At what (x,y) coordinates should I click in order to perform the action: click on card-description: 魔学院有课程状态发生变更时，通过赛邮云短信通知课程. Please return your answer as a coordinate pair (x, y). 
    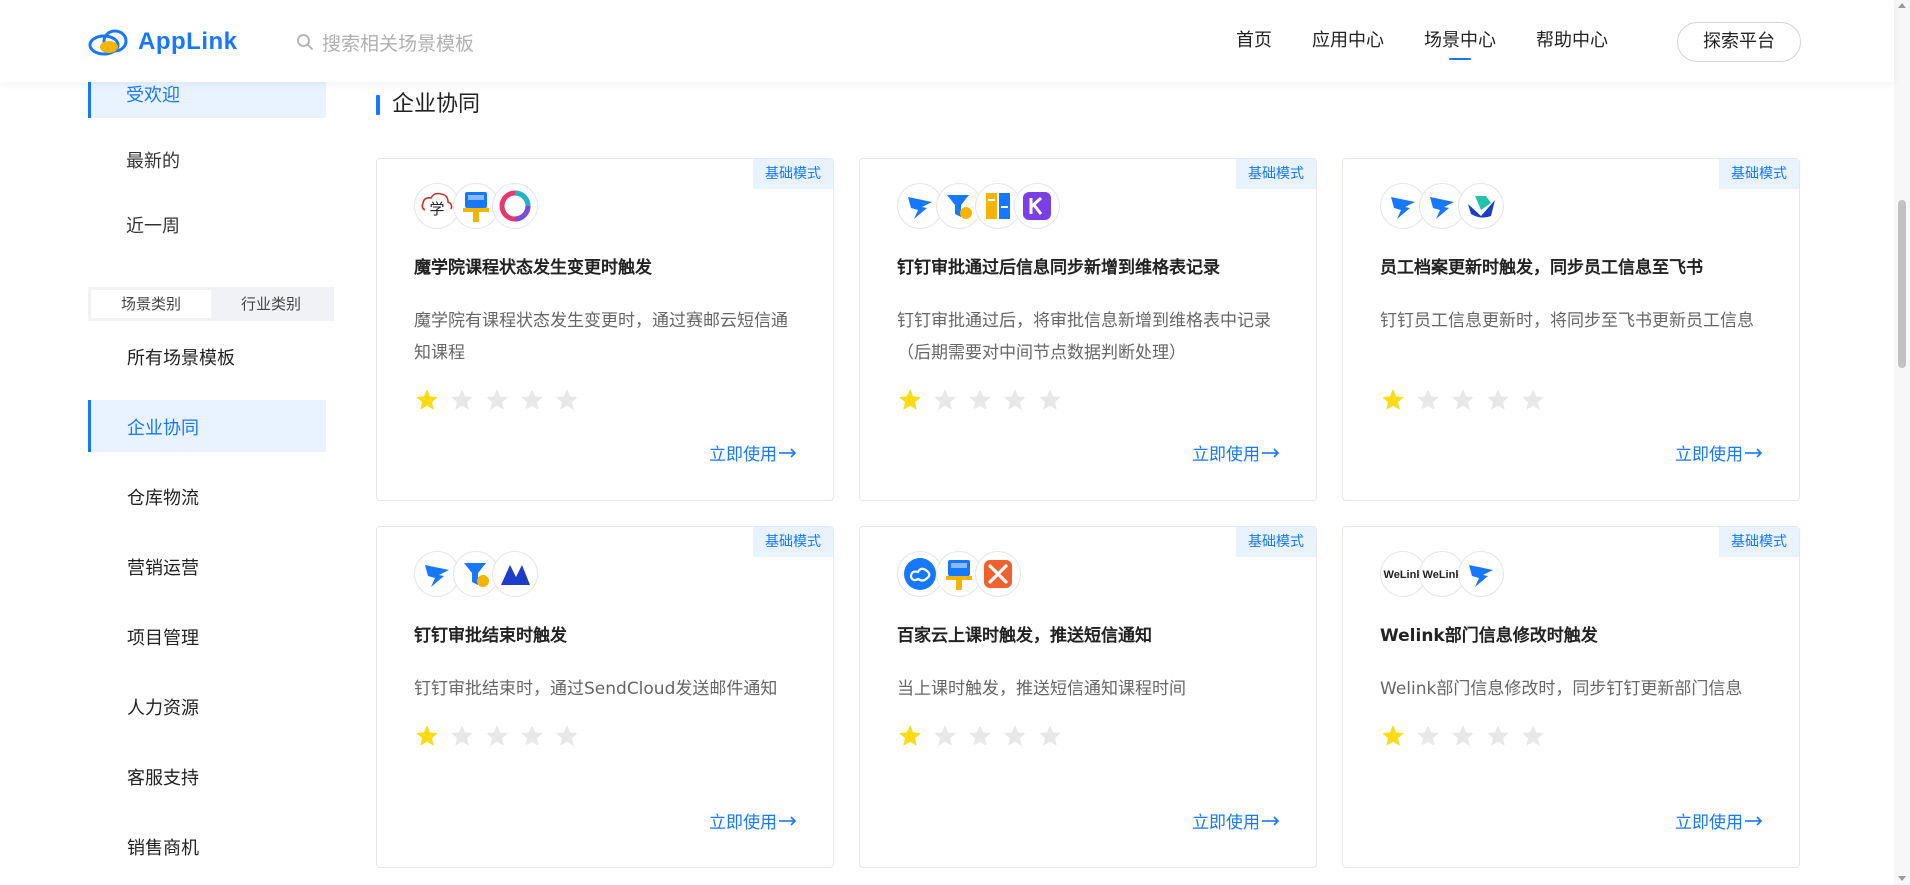
    Looking at the image, I should click on (601, 337).